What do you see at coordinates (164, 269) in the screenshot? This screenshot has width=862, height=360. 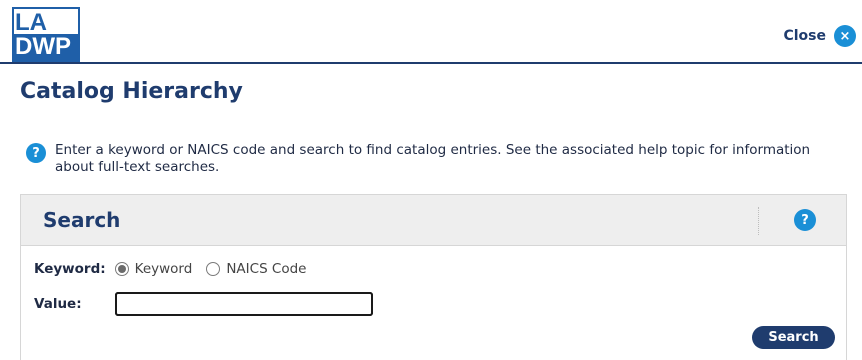 I see `radio-keyword-label: Keyword` at bounding box center [164, 269].